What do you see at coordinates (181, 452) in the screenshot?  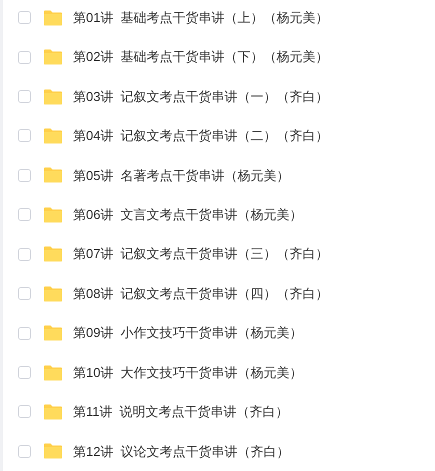 I see `folder-name: 第12讲 议论文考点干货串讲（齐白）` at bounding box center [181, 452].